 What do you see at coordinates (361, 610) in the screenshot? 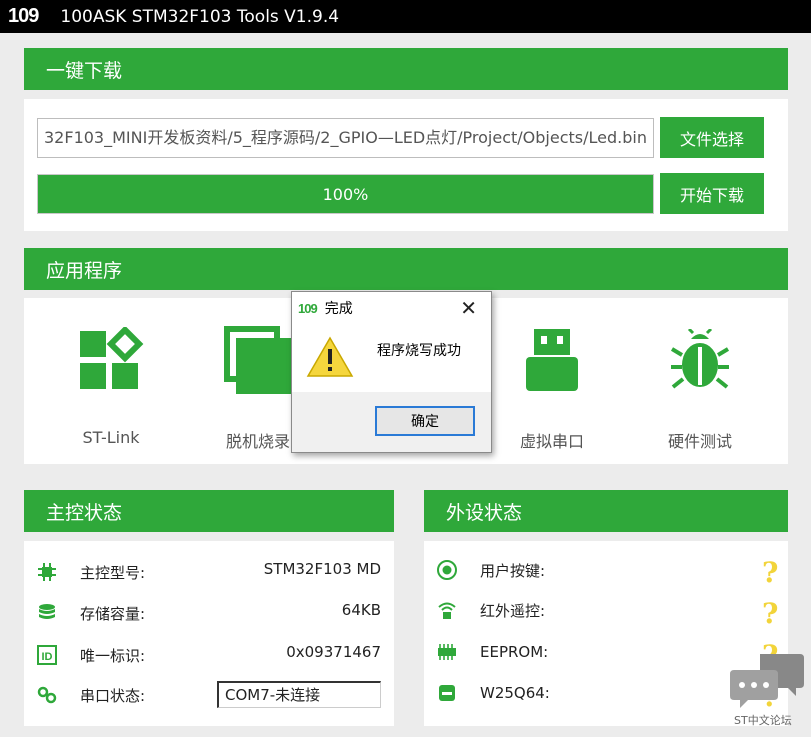
I see `master-capacity-value: 64KB` at bounding box center [361, 610].